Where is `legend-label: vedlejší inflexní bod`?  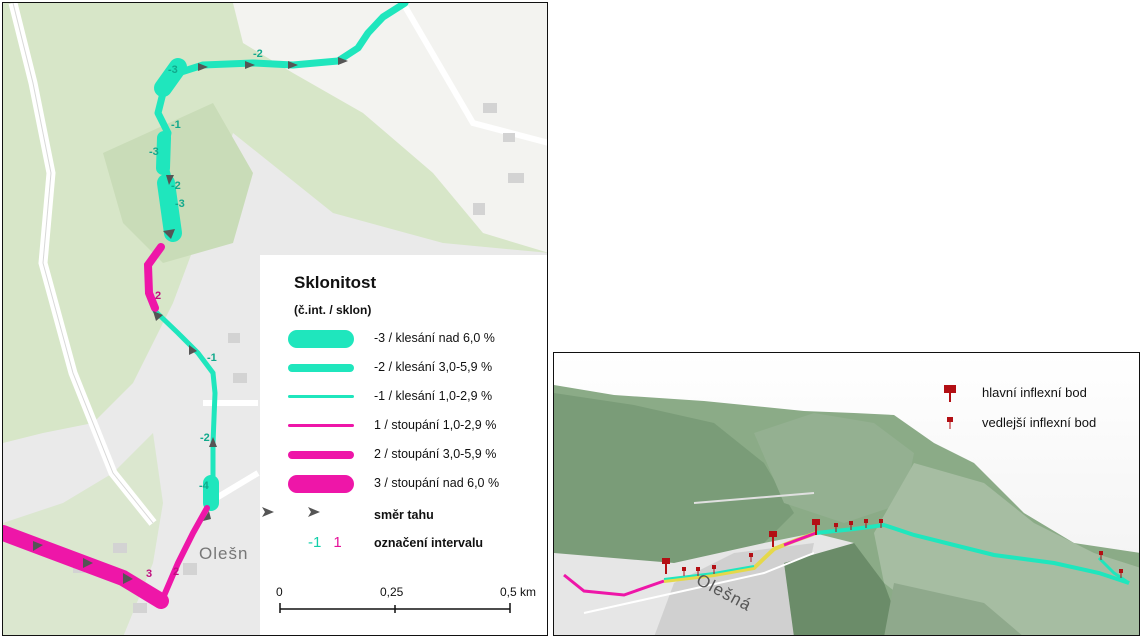 legend-label: vedlejší inflexní bod is located at coordinates (1039, 422).